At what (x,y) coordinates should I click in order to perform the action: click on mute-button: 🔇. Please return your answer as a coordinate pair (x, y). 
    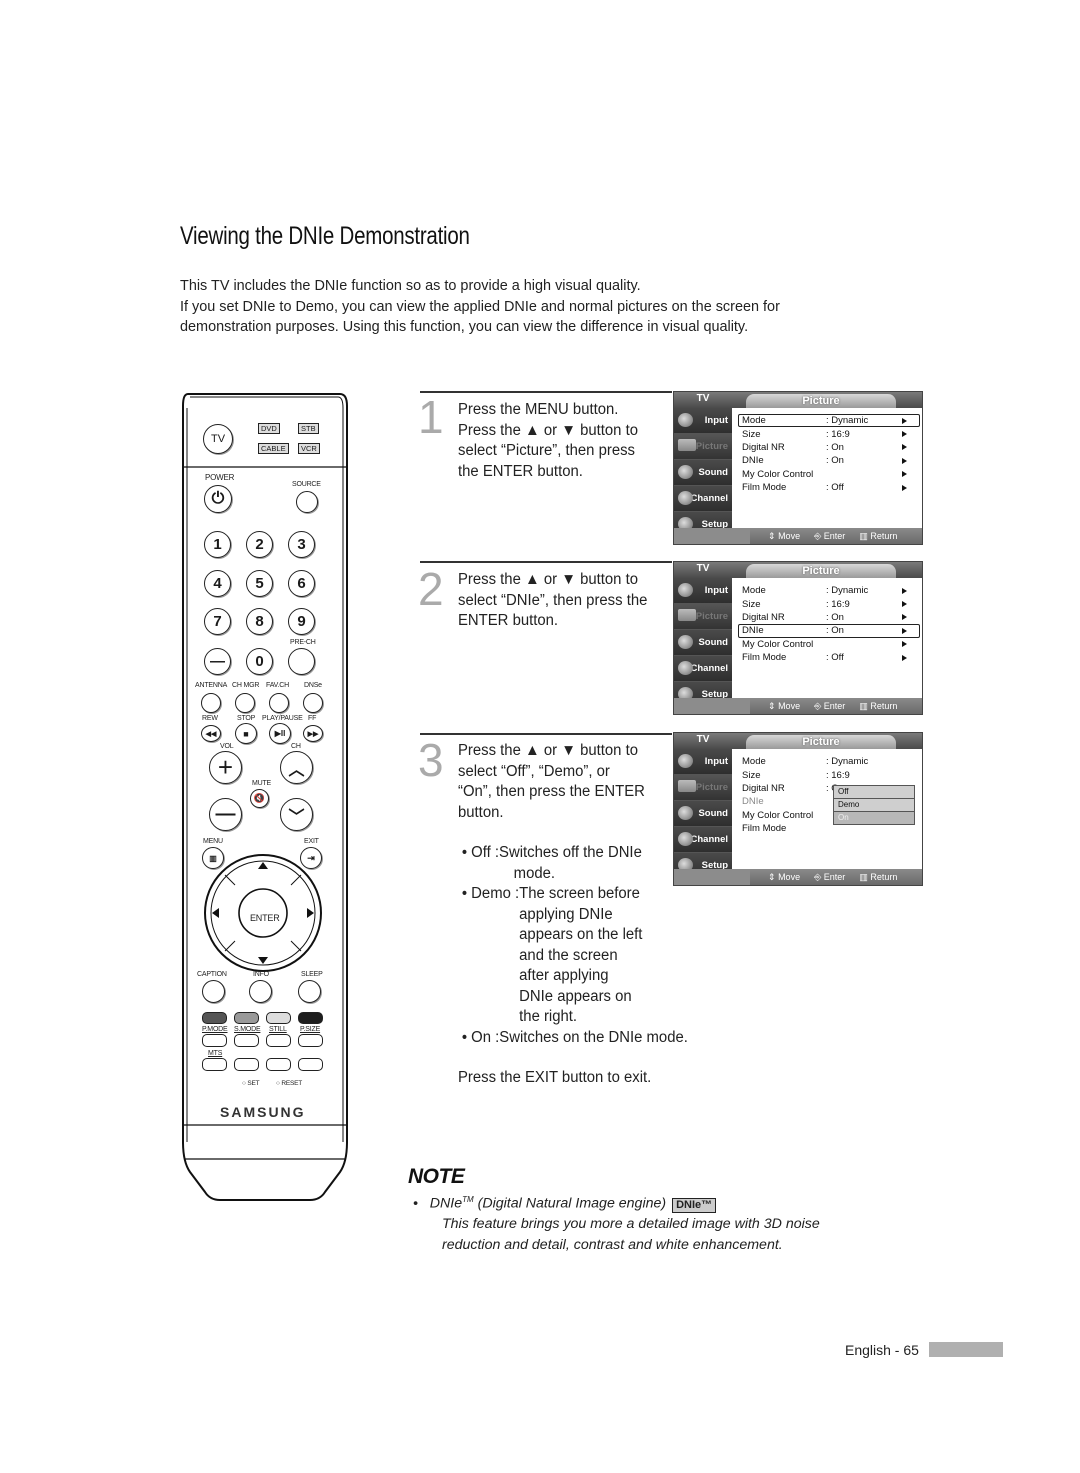
    Looking at the image, I should click on (259, 798).